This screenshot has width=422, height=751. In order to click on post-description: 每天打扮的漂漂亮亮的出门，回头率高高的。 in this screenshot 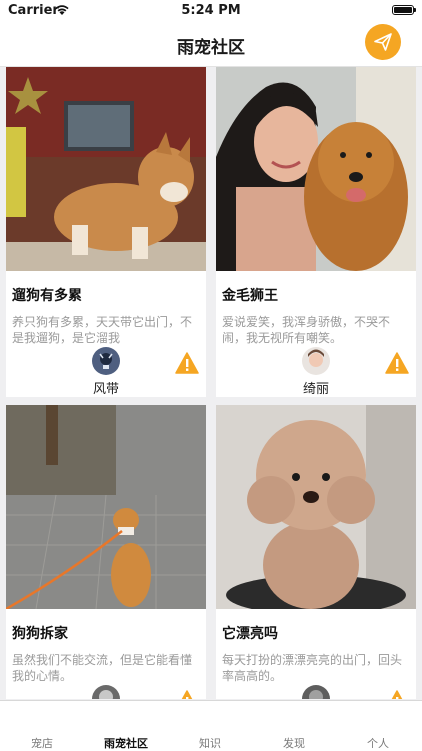, I will do `click(312, 668)`.